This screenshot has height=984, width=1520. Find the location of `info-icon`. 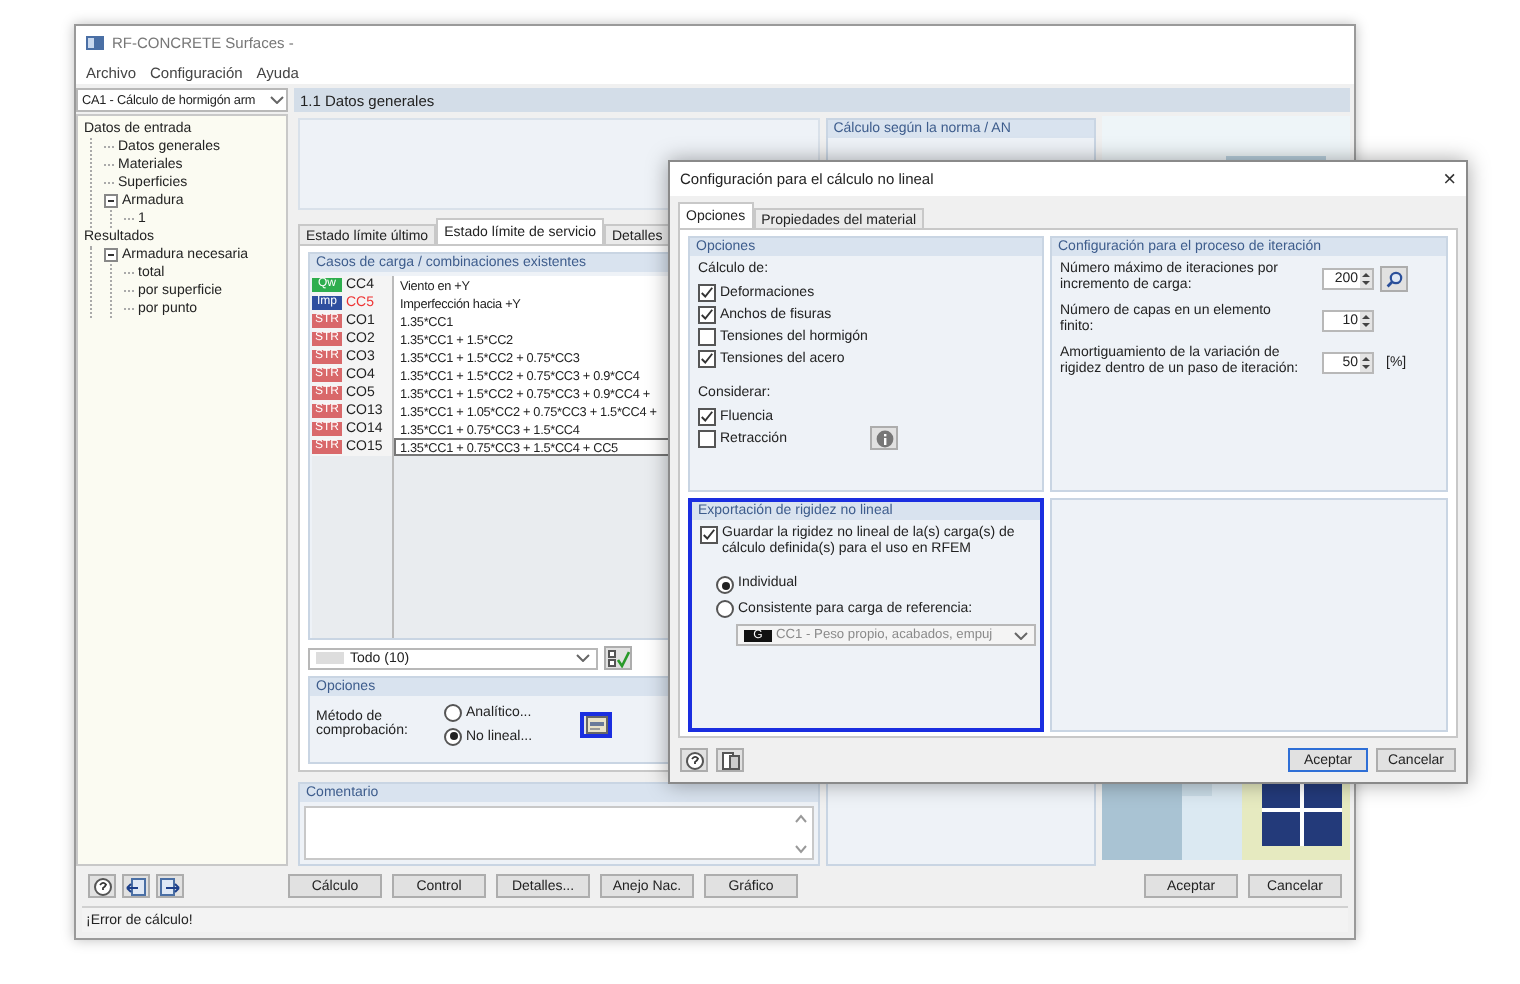

info-icon is located at coordinates (884, 438).